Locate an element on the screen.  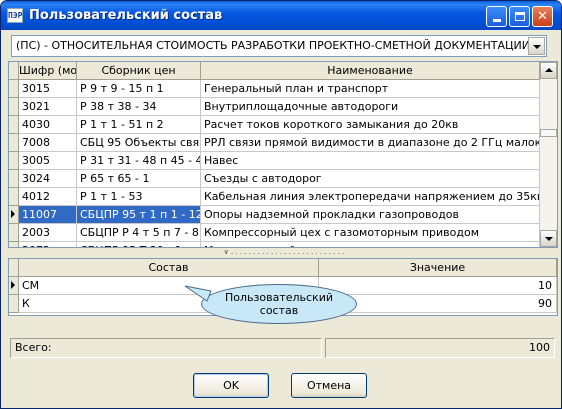
tooltip-balloon: Пользовательский состав is located at coordinates (279, 304).